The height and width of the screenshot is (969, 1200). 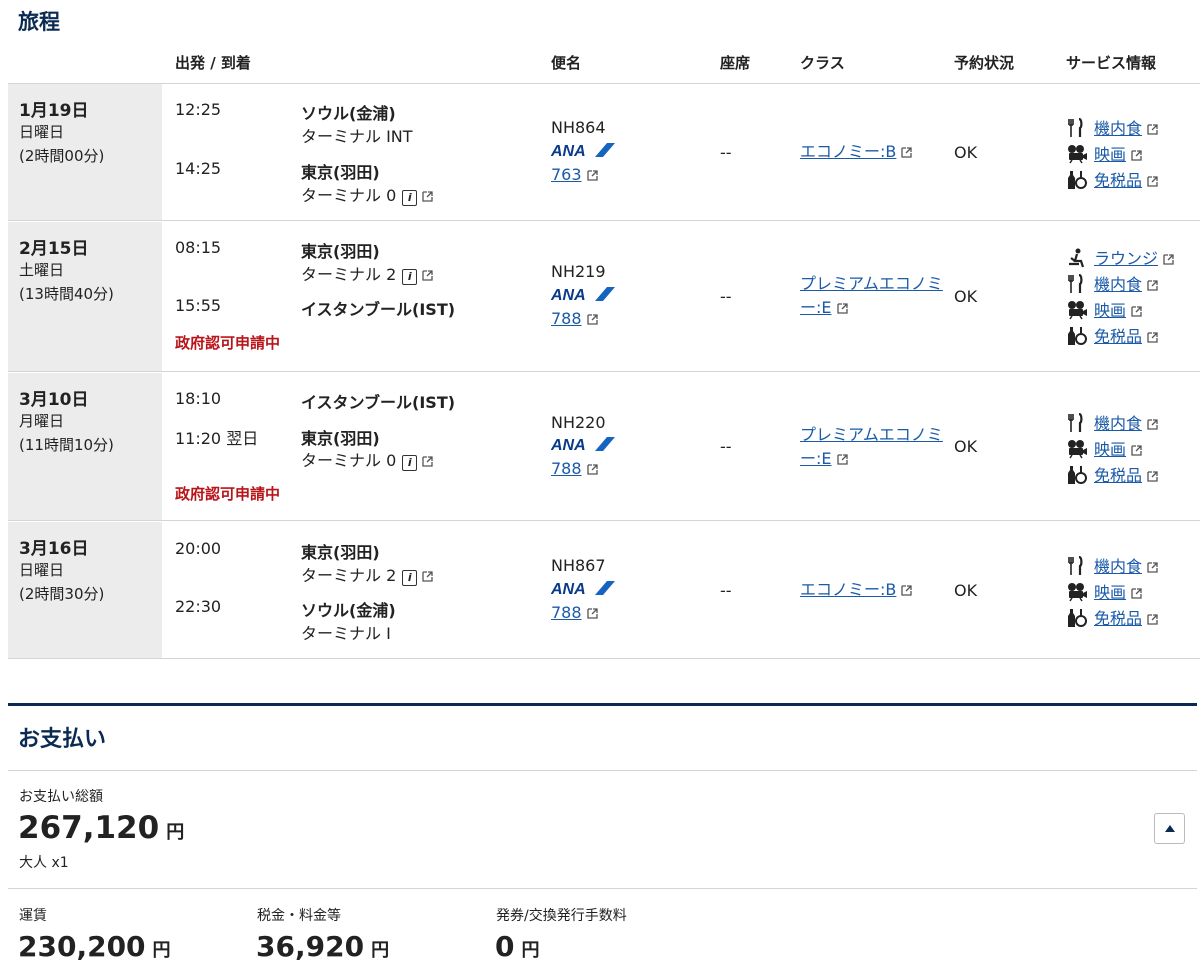 I want to click on service-lounge: ラウンジ, so click(x=1120, y=258).